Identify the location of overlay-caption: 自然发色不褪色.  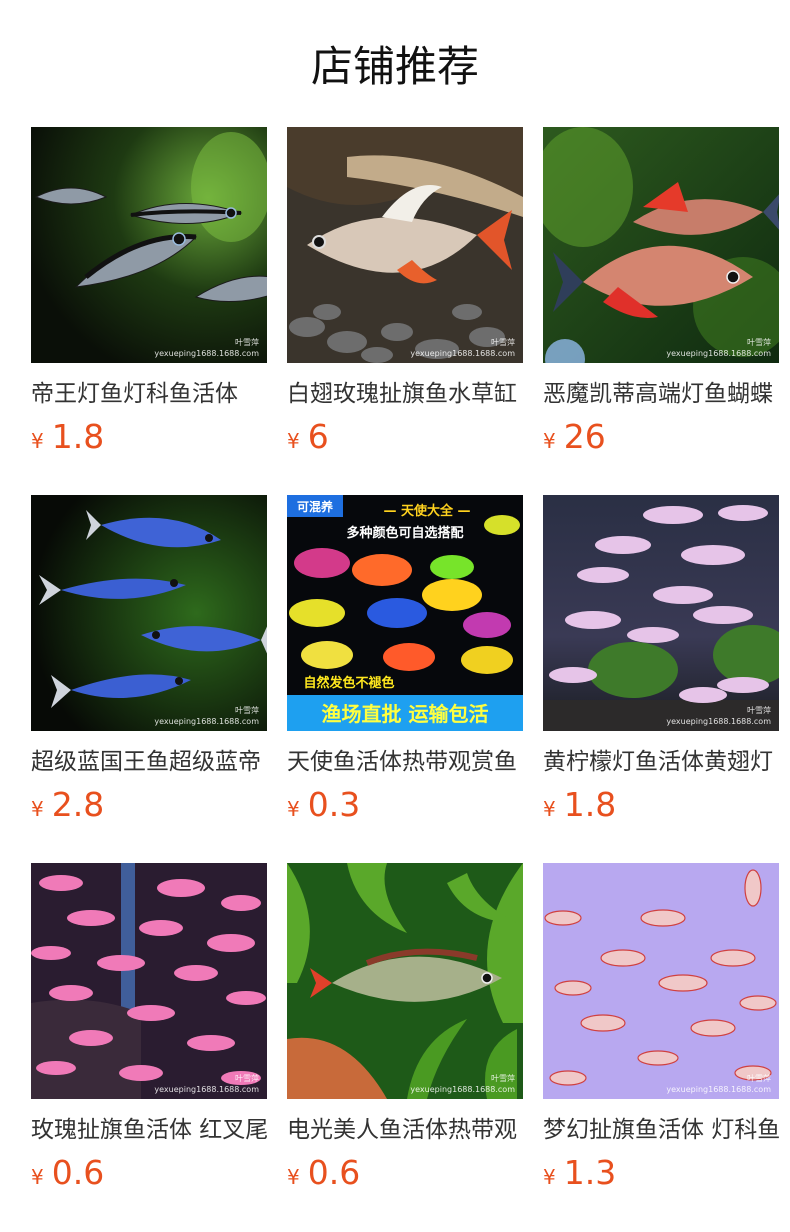
(348, 683).